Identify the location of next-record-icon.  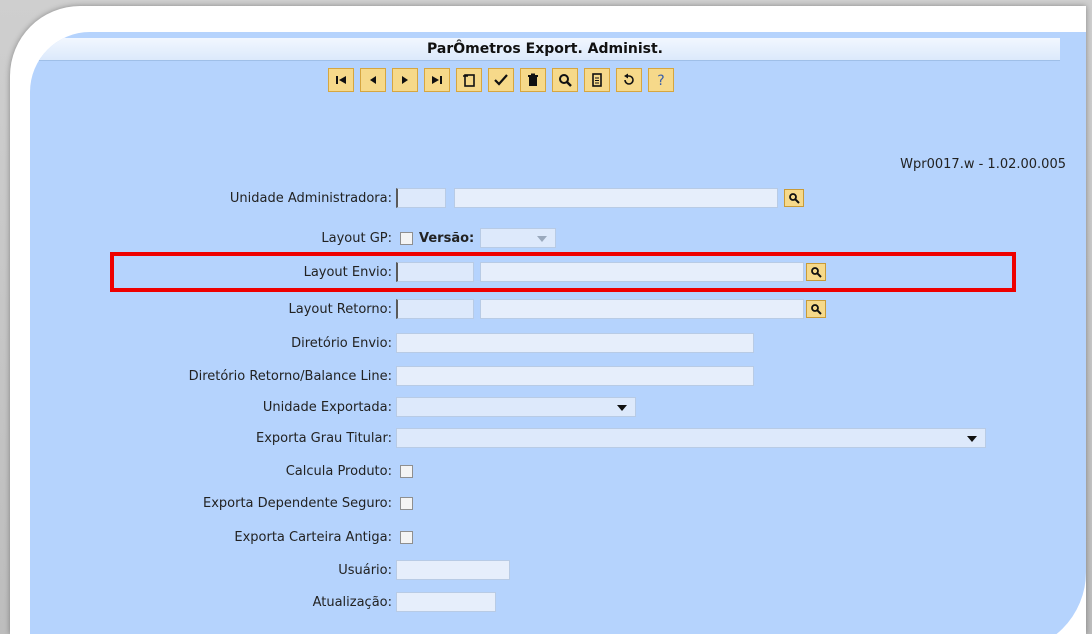
(405, 80).